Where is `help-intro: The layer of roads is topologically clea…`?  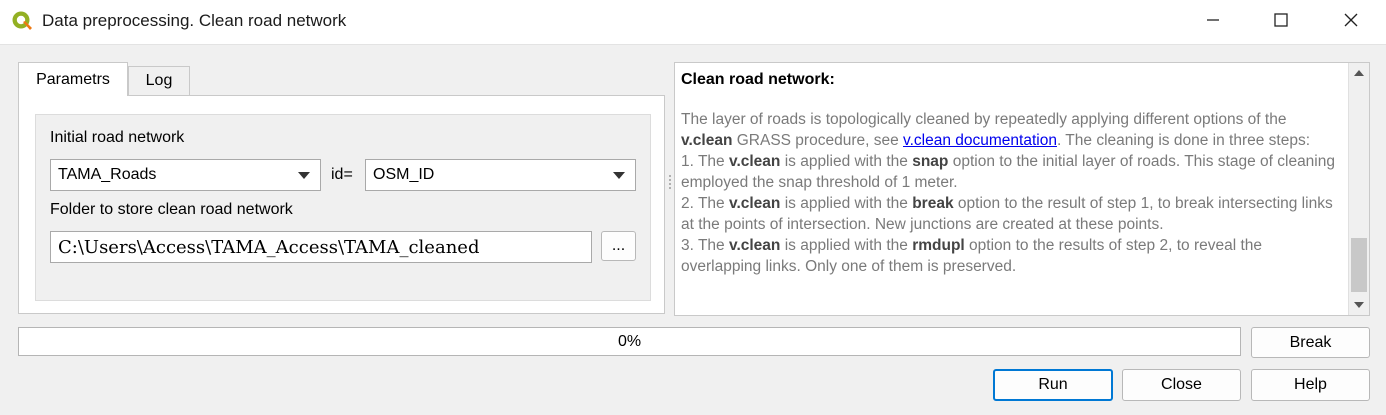
help-intro: The layer of roads is topologically clea… is located at coordinates (996, 130).